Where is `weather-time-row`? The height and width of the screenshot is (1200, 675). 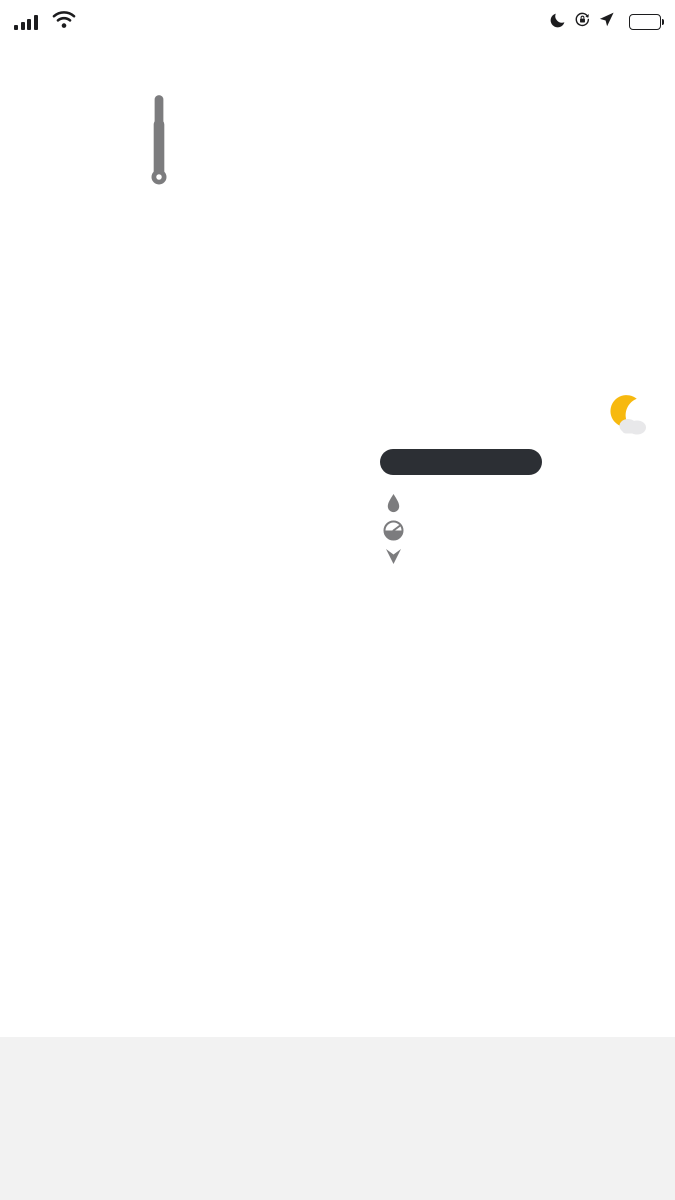 weather-time-row is located at coordinates (383, 401).